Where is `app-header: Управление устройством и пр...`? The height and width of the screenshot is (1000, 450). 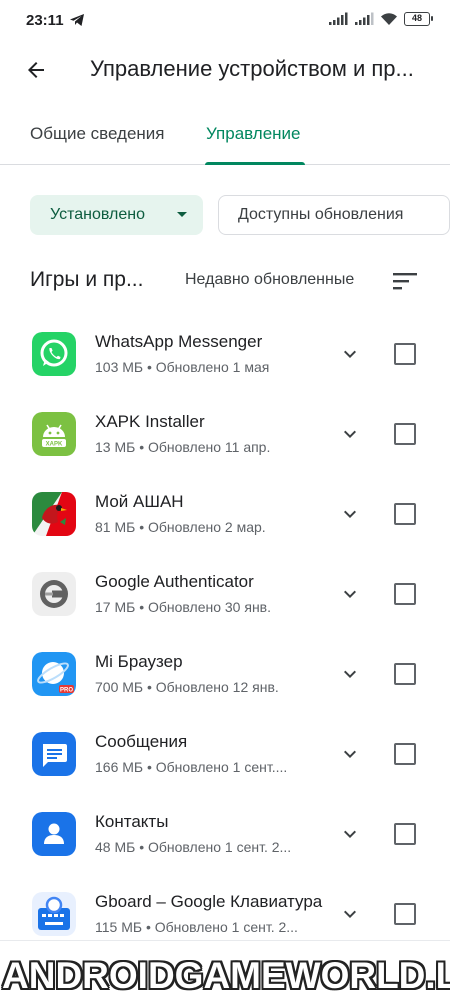
app-header: Управление устройством и пр... is located at coordinates (225, 70).